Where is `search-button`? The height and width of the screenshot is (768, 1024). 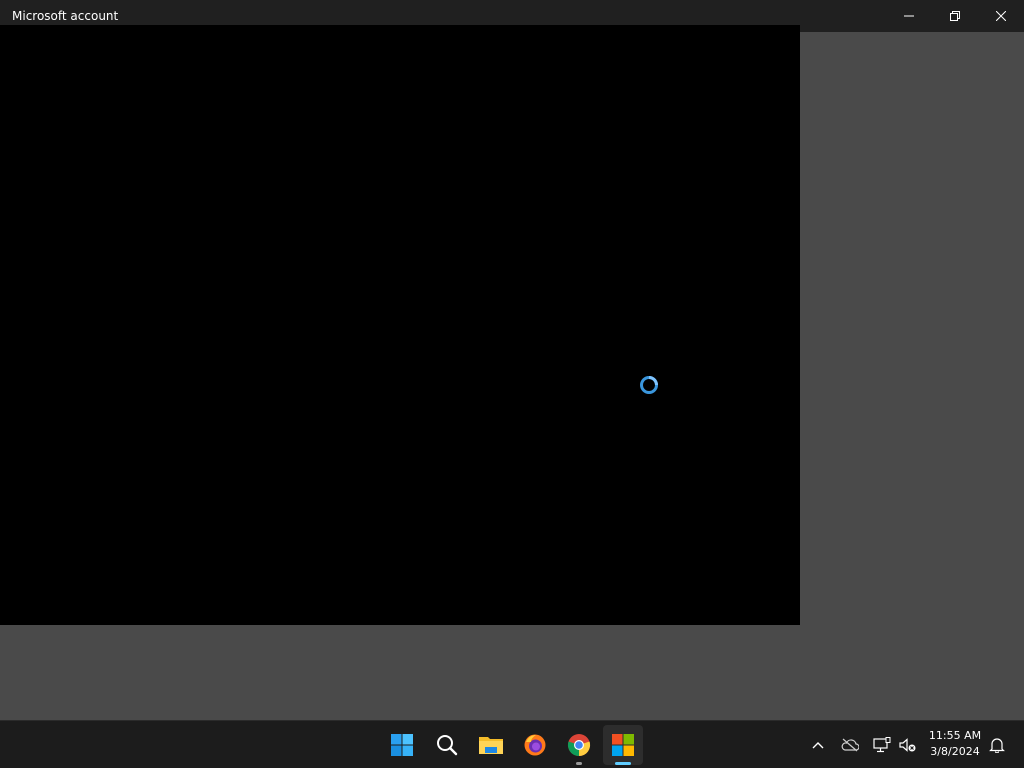 search-button is located at coordinates (447, 745).